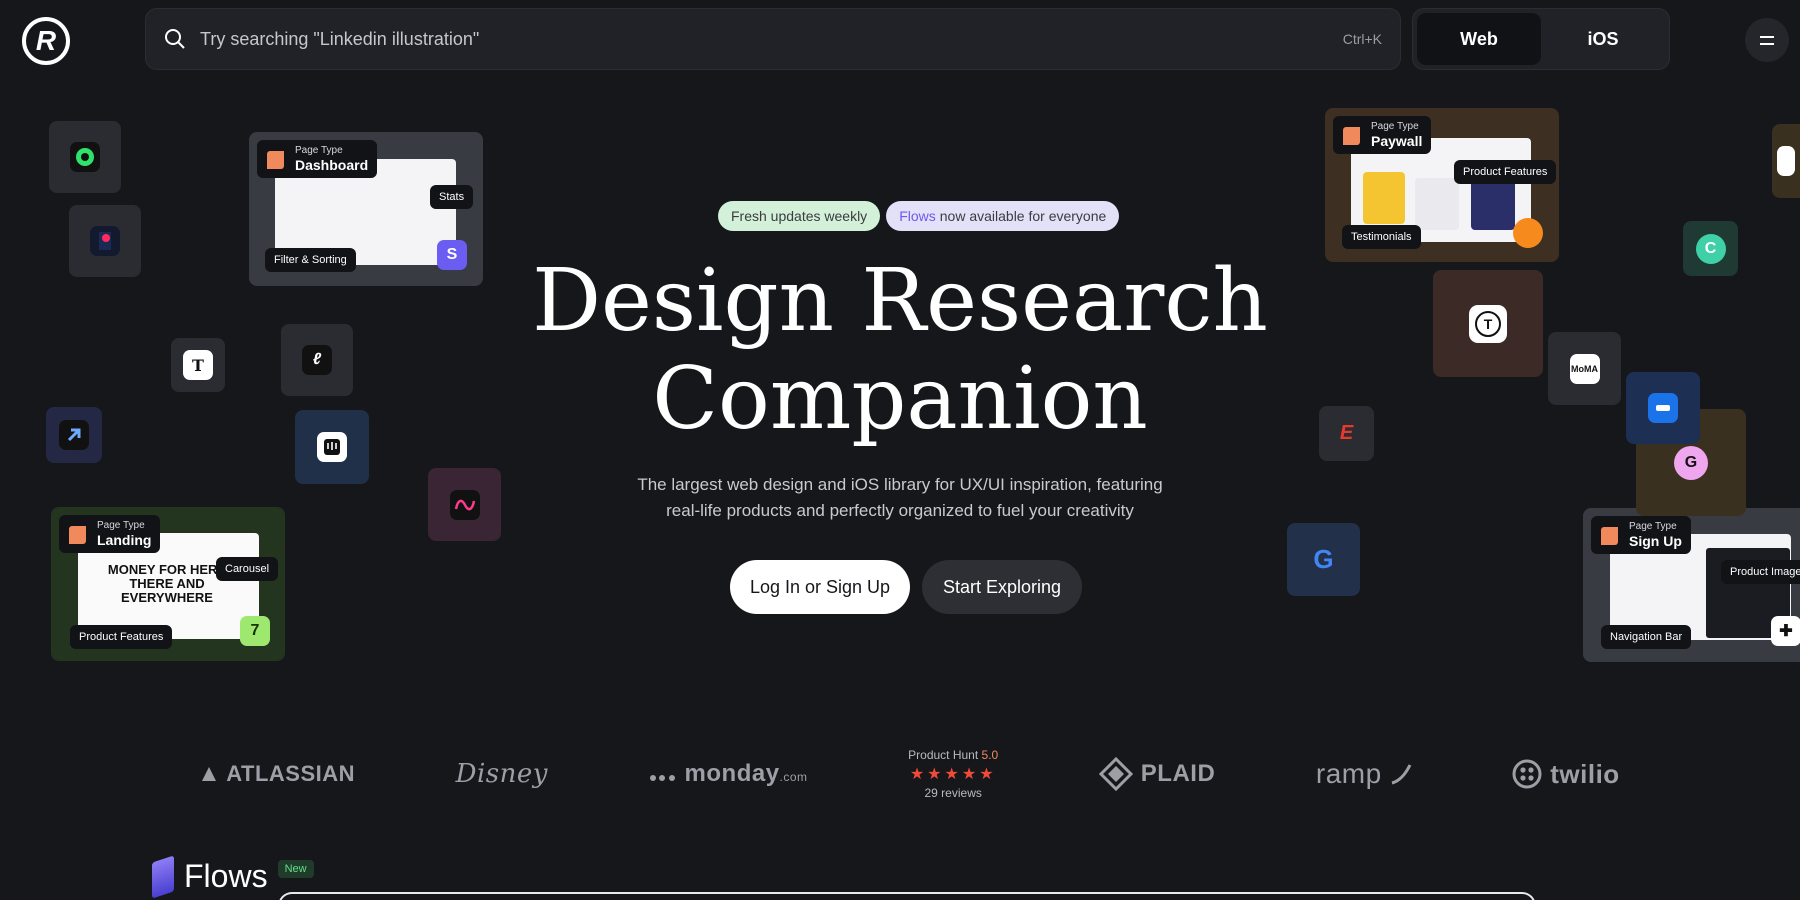 Image resolution: width=1800 pixels, height=900 pixels. Describe the element at coordinates (907, 896) in the screenshot. I see `flows-preview-panel` at that location.